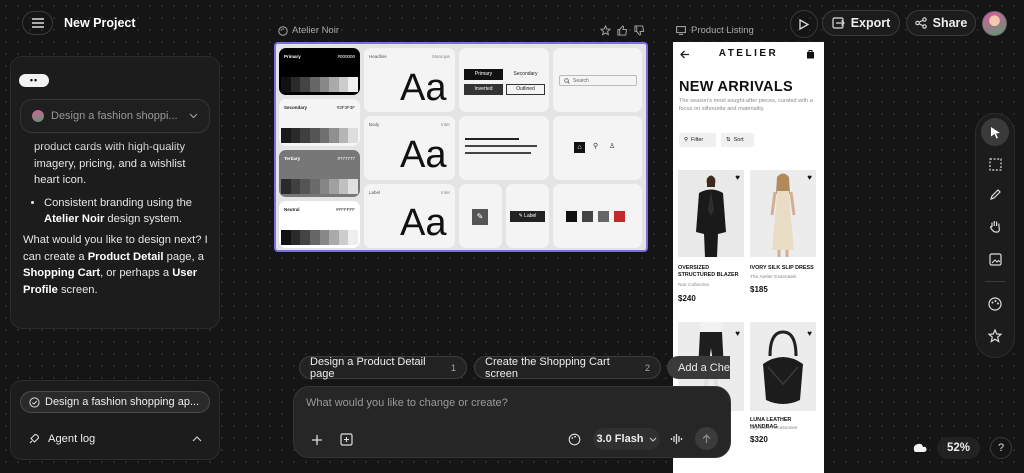  I want to click on product-card-blazer: ♥, so click(711, 213).